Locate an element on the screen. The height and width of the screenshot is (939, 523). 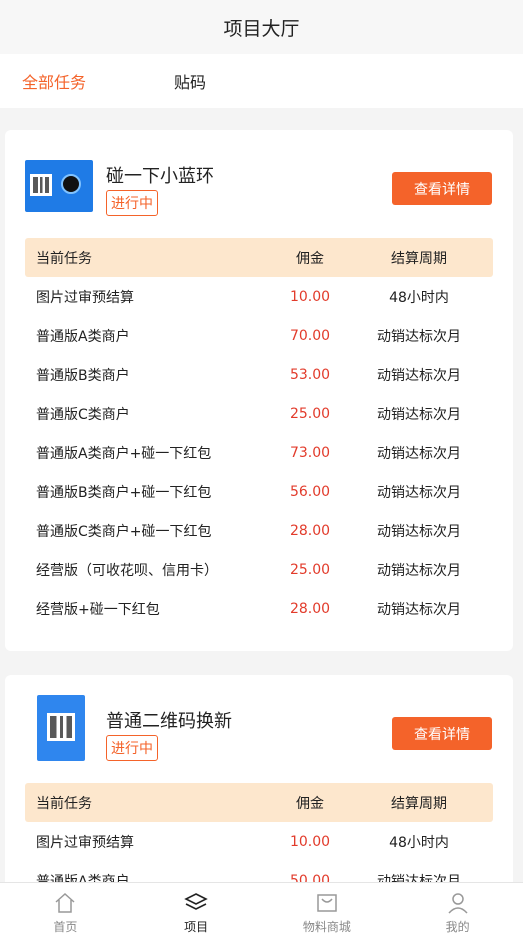
tab-label: 项目 is located at coordinates (196, 927).